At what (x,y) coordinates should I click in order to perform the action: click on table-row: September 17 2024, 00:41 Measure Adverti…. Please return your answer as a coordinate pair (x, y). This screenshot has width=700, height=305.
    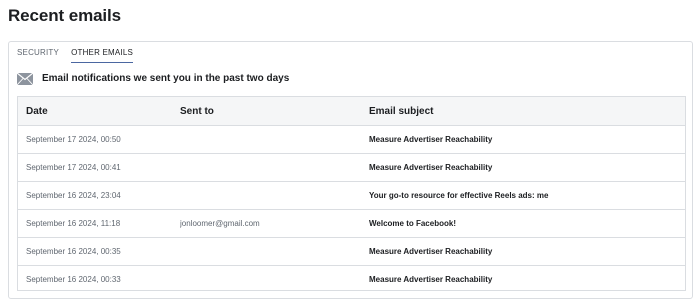
    Looking at the image, I should click on (351, 167).